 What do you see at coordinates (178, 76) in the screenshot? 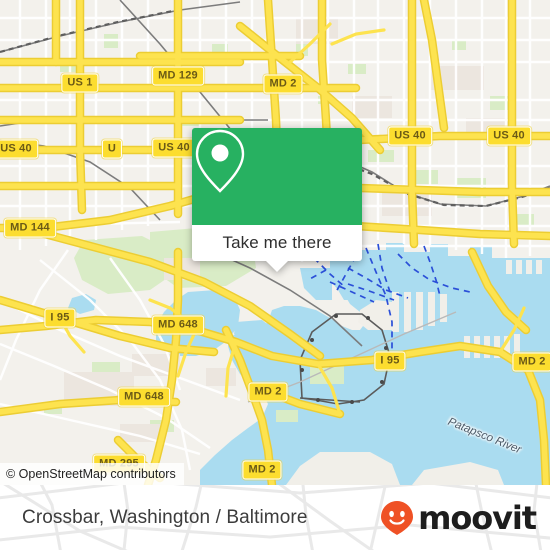
I see `road-shield: MD 129` at bounding box center [178, 76].